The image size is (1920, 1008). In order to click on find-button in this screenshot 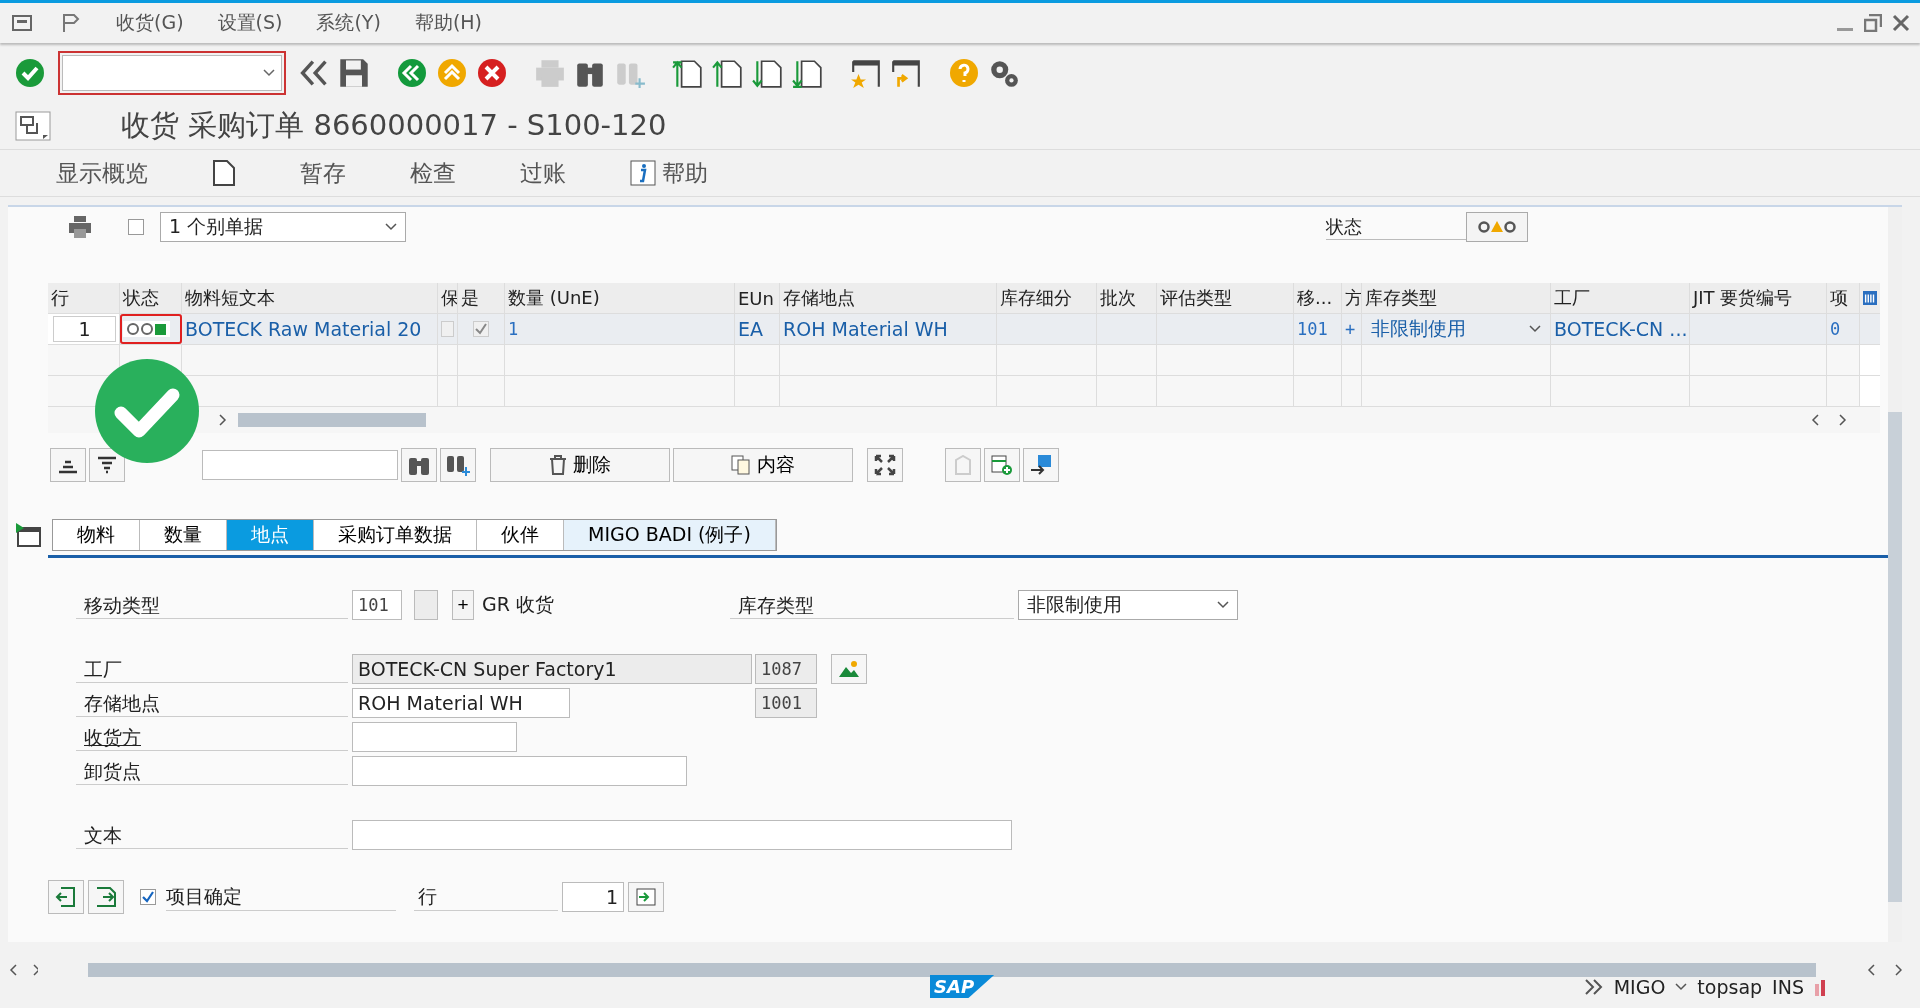, I will do `click(419, 465)`.